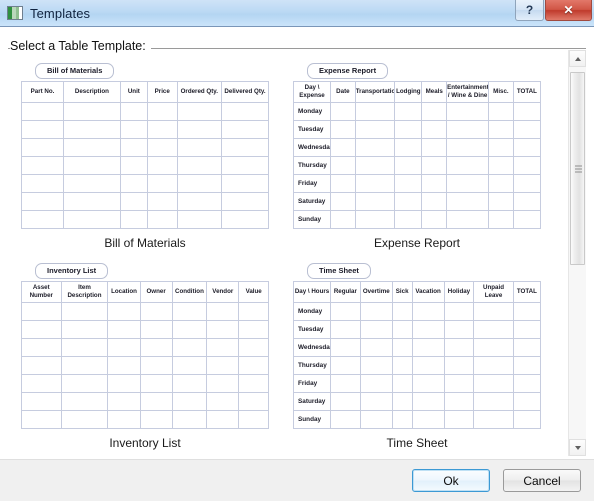  I want to click on column-header: Holiday, so click(459, 292).